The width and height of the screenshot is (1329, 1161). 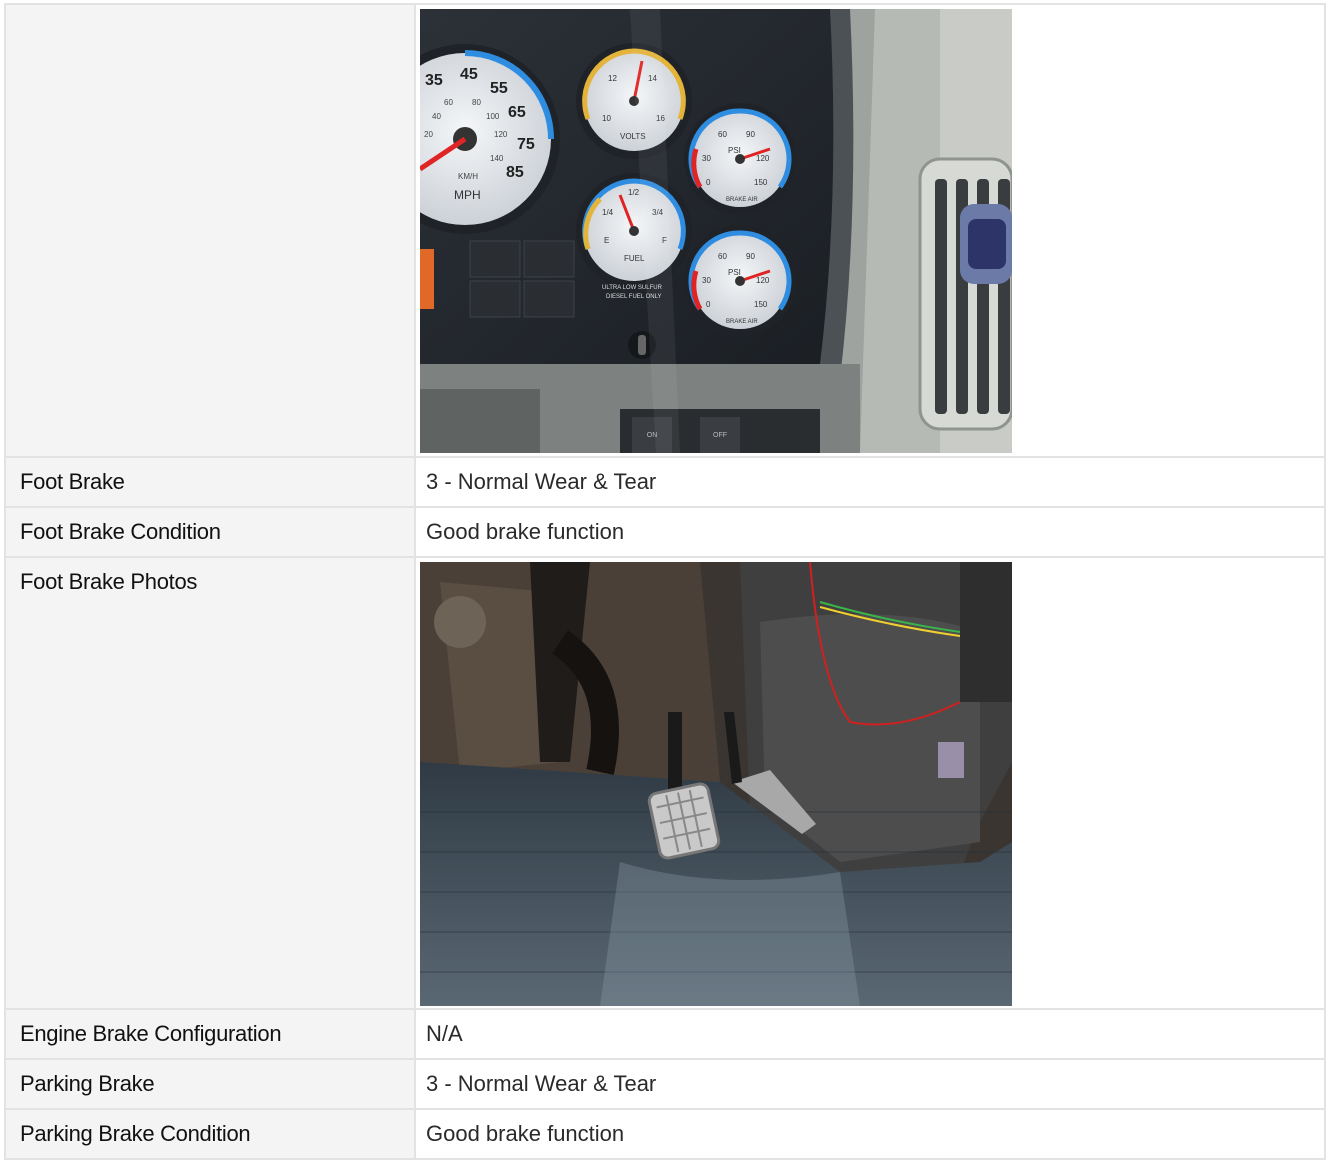 I want to click on table-row: Foot Brake 3 - Normal Wear & Tear, so click(x=665, y=482).